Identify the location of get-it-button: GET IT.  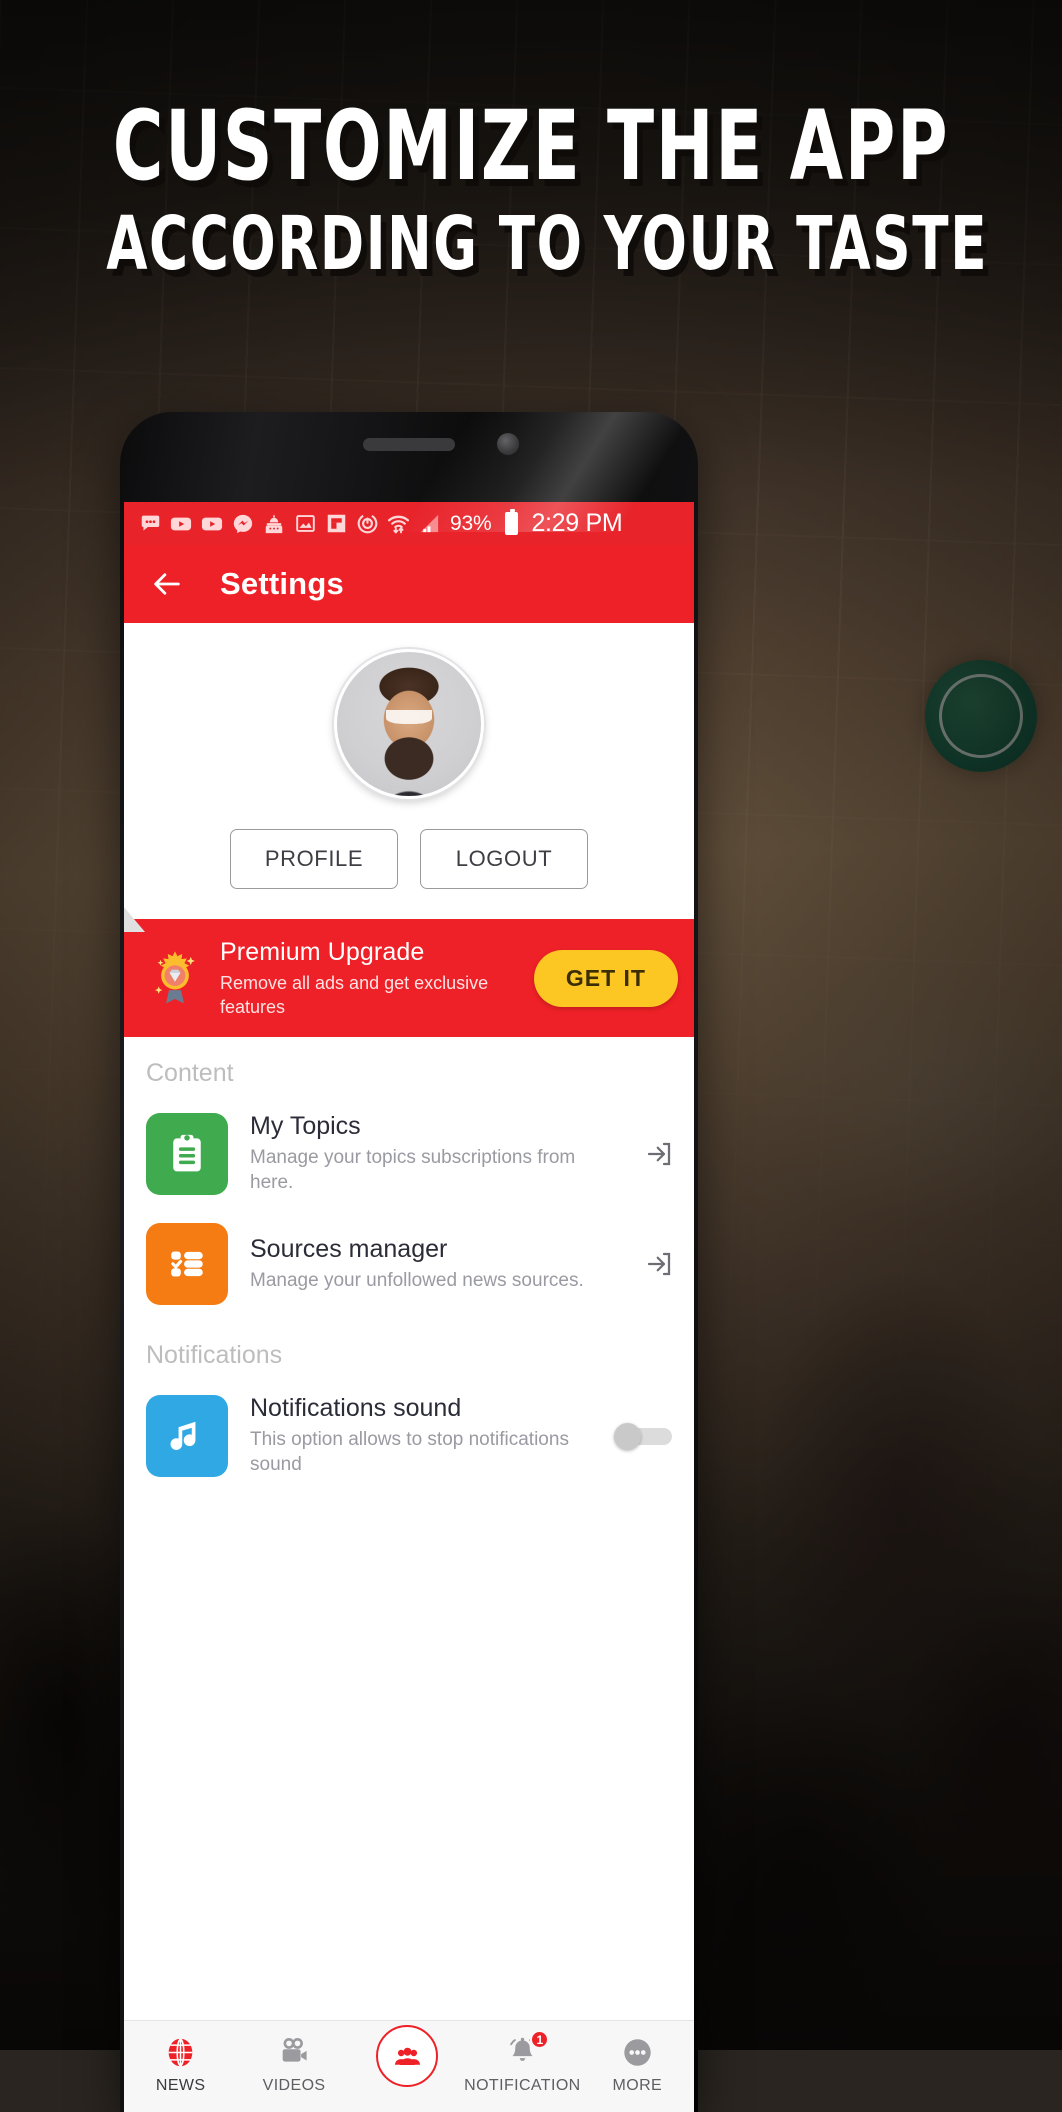
(605, 978).